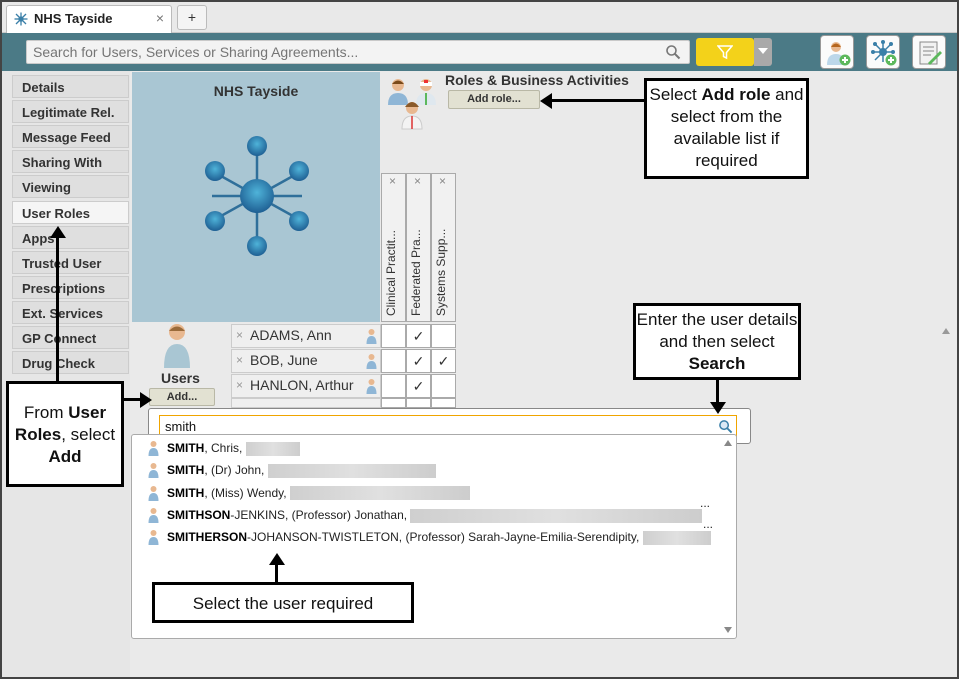 This screenshot has height=679, width=959. Describe the element at coordinates (302, 385) in the screenshot. I see `user-name: HANLON, Arthur` at that location.